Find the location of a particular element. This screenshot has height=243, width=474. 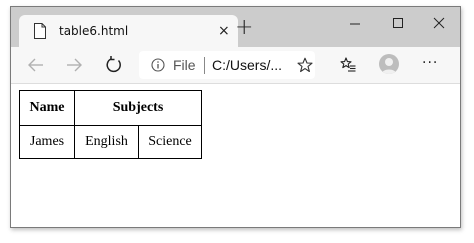

star-icon is located at coordinates (305, 65).